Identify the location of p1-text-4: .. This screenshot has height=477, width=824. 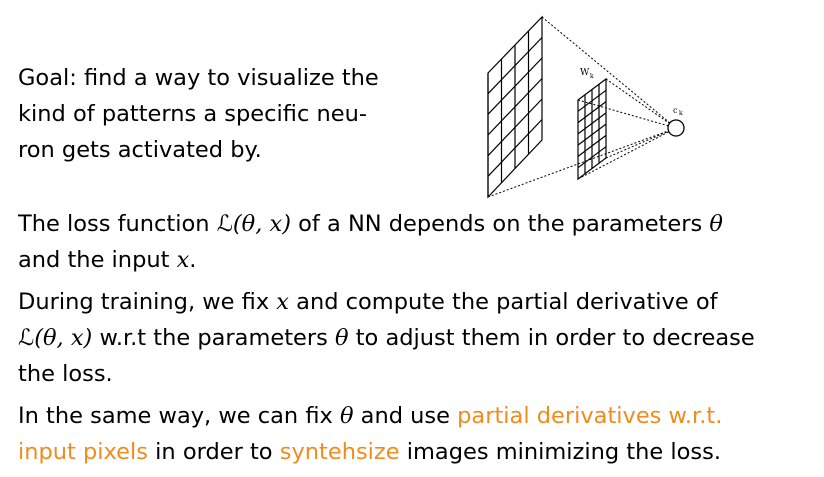
(193, 260).